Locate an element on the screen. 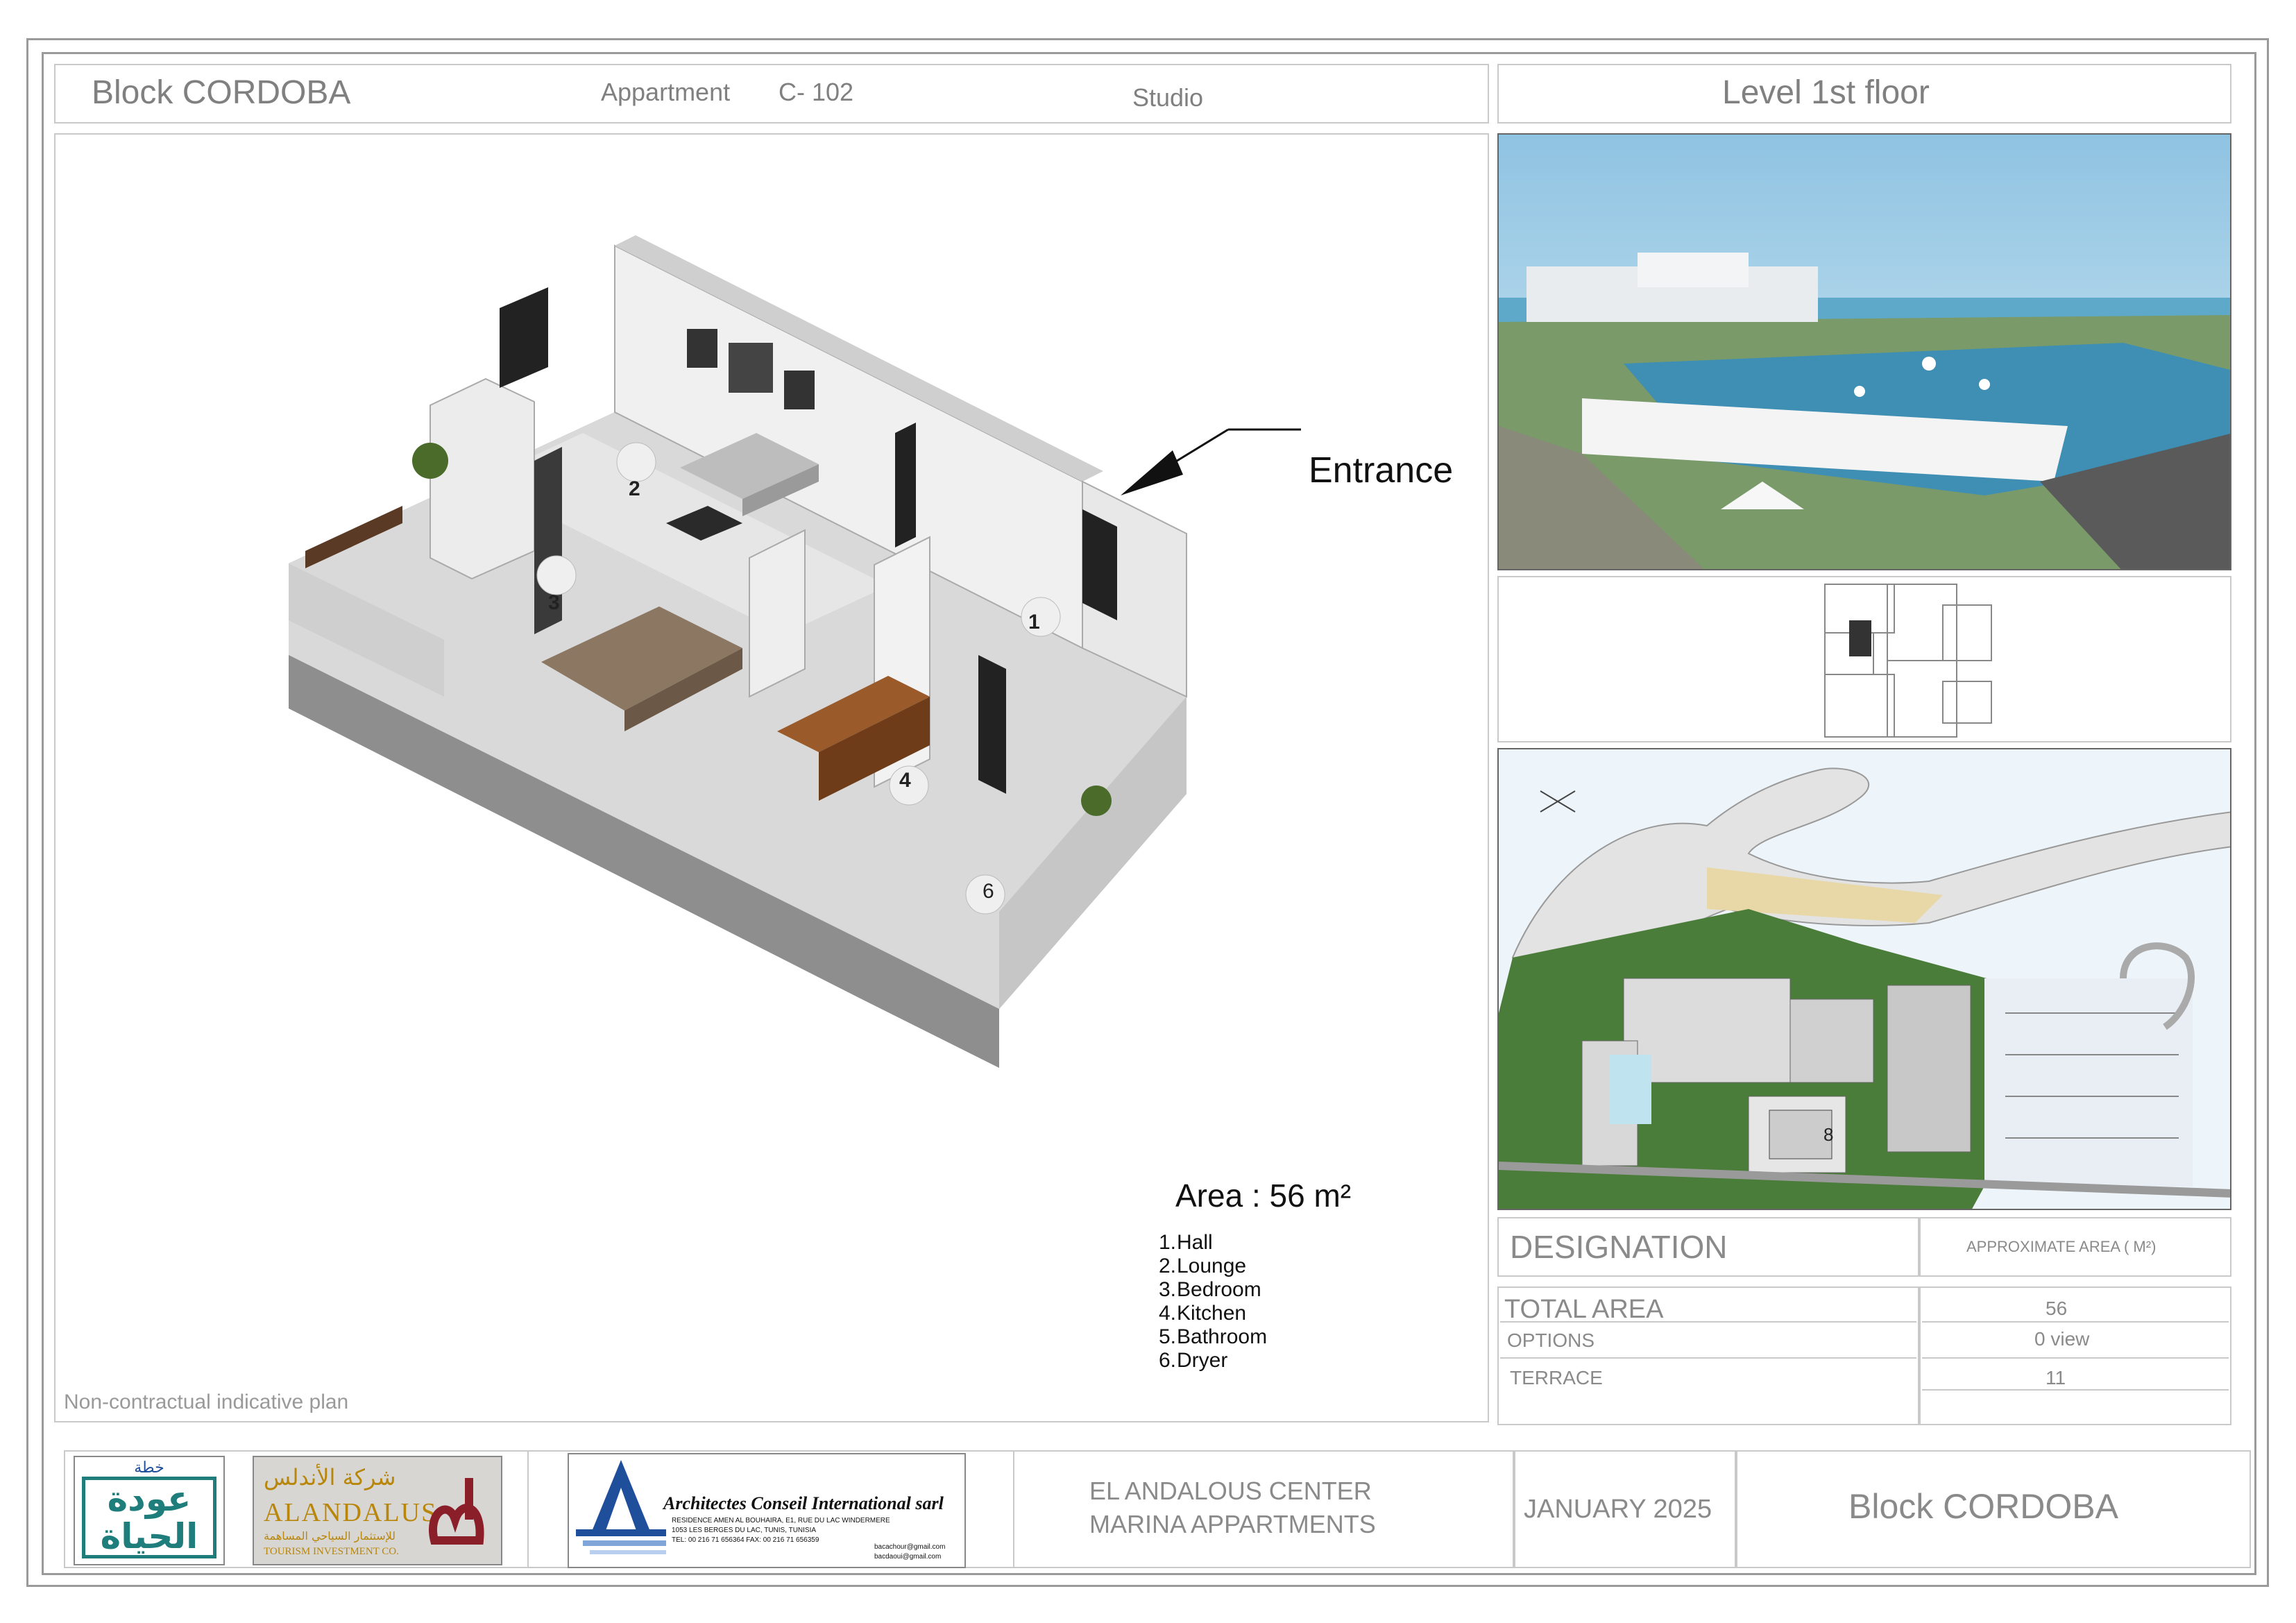 The height and width of the screenshot is (1623, 2296). room-label-bedroom: 3 is located at coordinates (554, 602).